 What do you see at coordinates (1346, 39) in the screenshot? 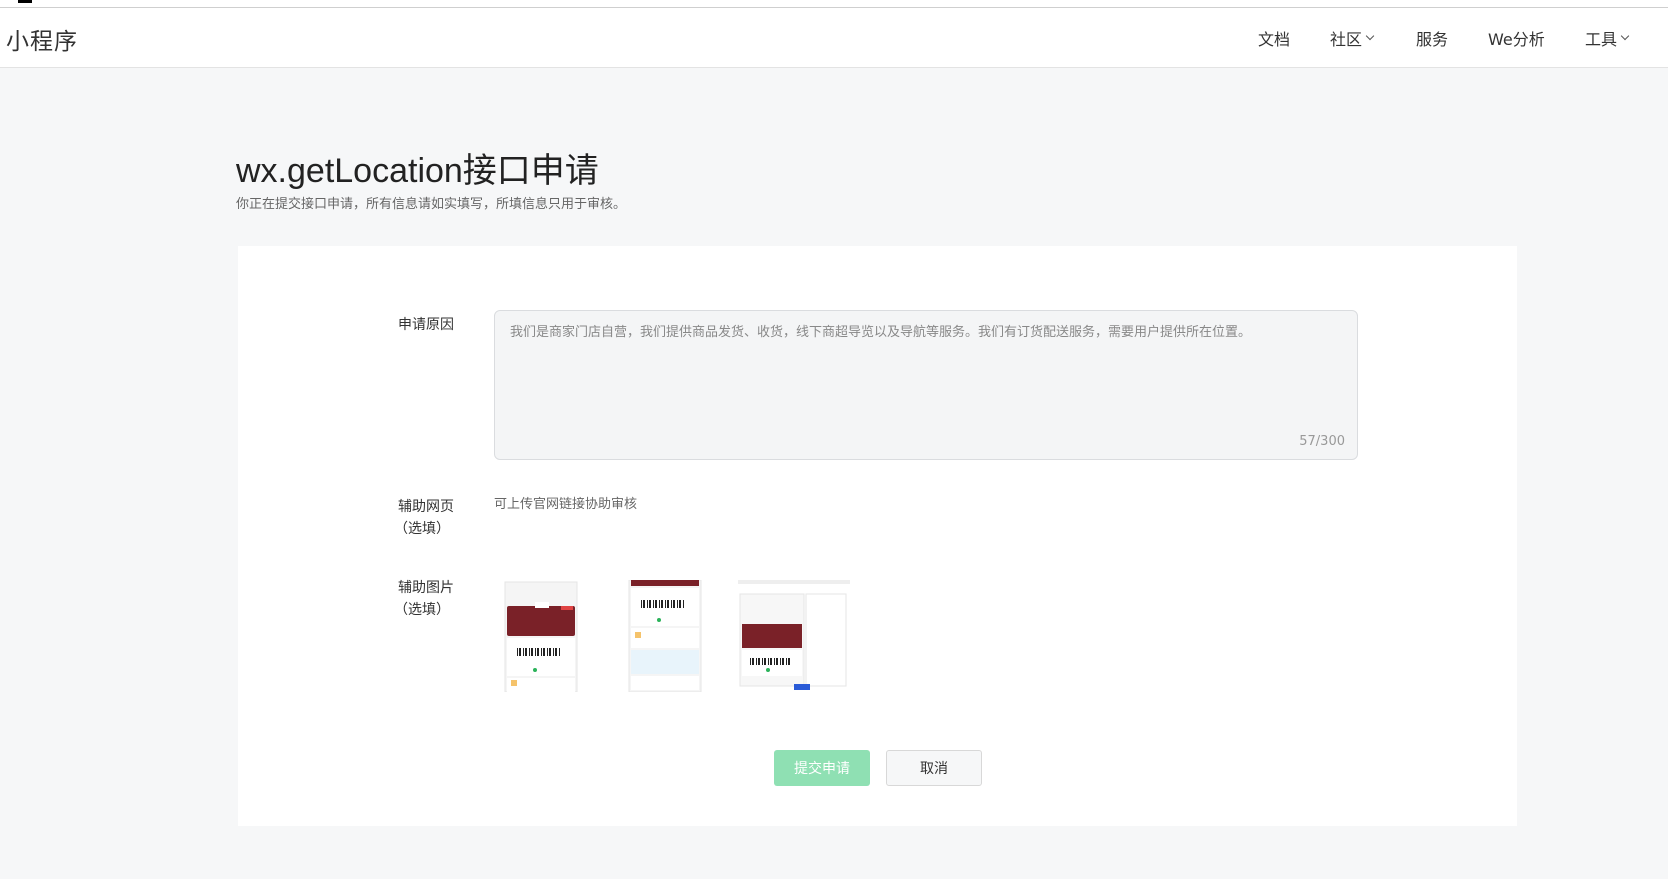
I see `nav-community-label: 社区` at bounding box center [1346, 39].